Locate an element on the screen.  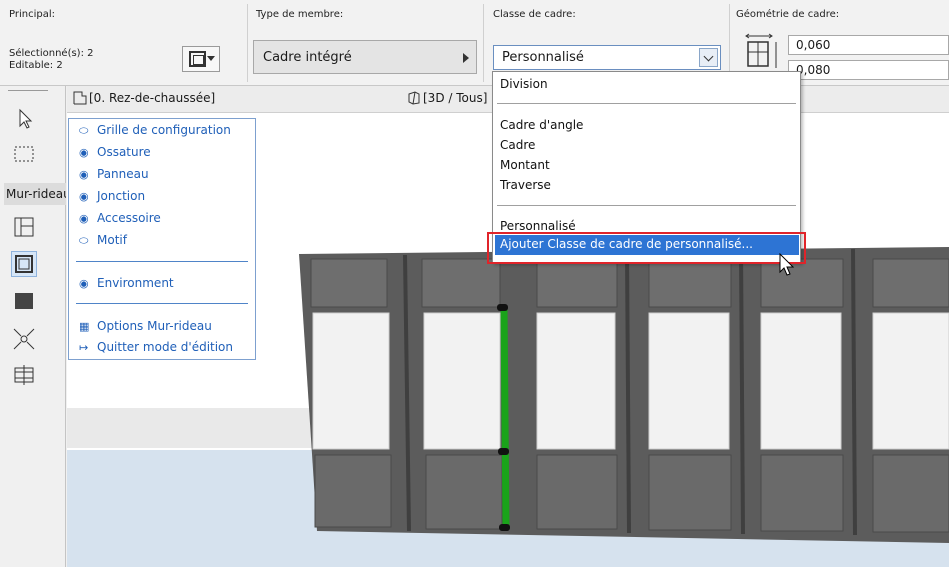
dropdown-item-mullion: Montant is located at coordinates (525, 165).